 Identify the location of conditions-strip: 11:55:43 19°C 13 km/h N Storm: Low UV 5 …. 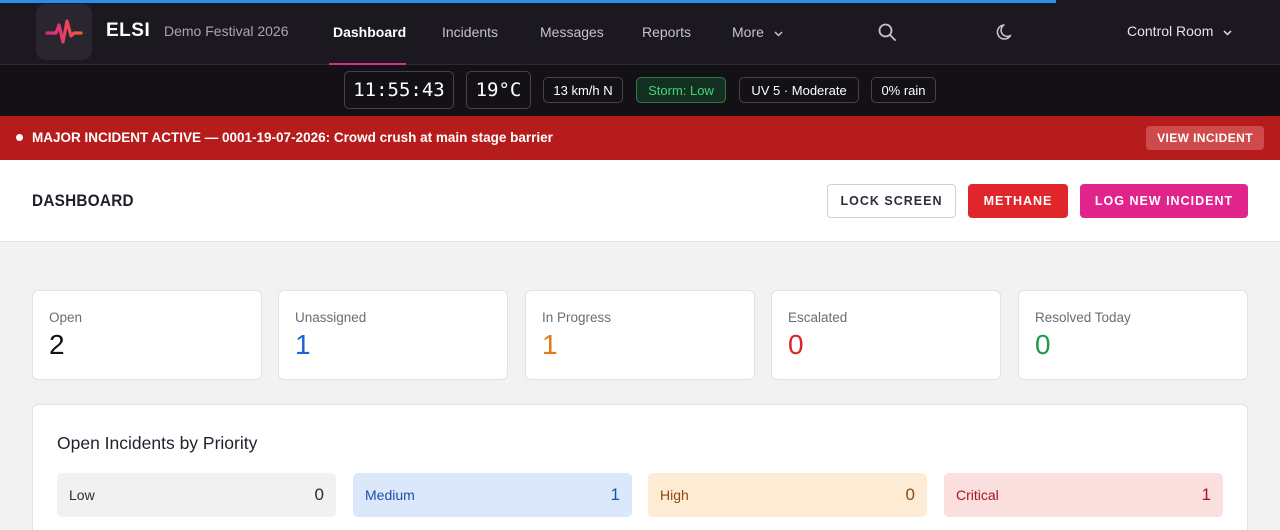
(640, 90).